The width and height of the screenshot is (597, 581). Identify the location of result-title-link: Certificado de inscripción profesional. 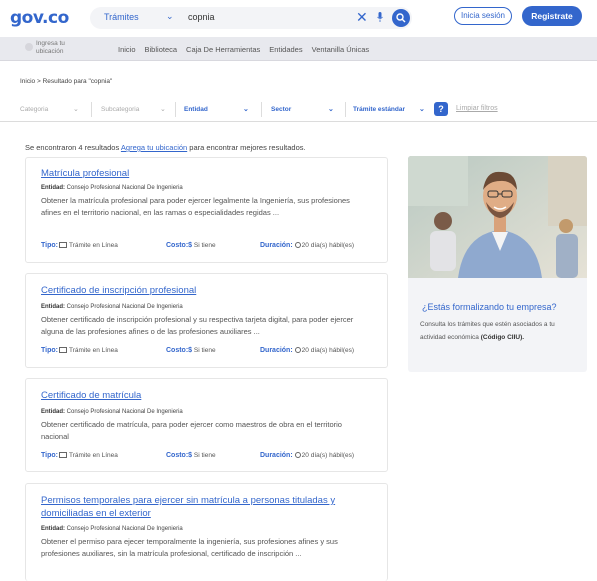
(208, 290).